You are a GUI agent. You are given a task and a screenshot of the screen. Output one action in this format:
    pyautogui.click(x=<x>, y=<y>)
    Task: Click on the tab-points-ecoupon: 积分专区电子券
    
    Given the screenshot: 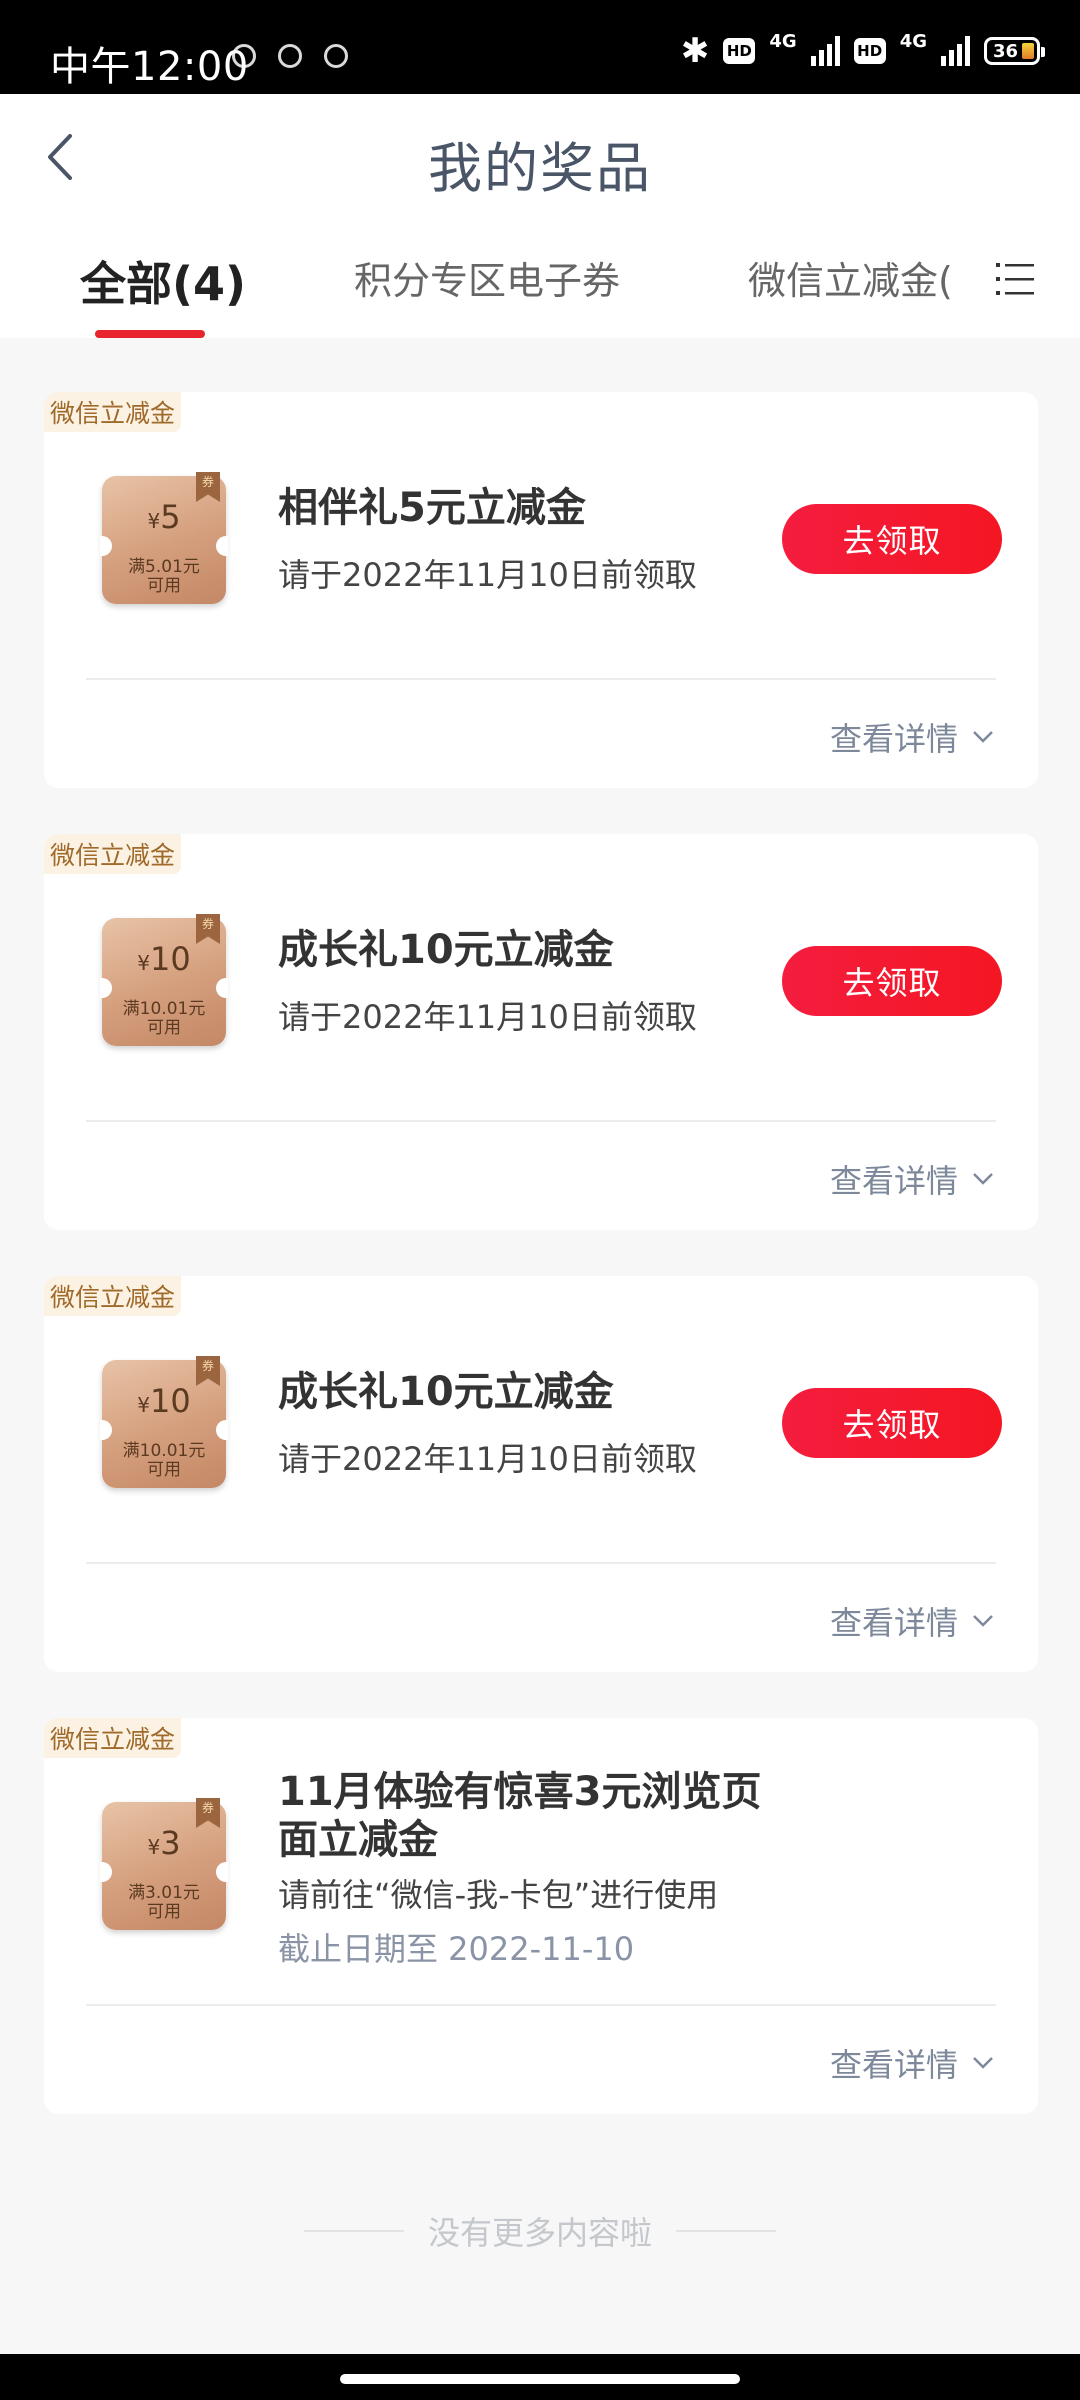 What is the action you would take?
    pyautogui.click(x=487, y=277)
    